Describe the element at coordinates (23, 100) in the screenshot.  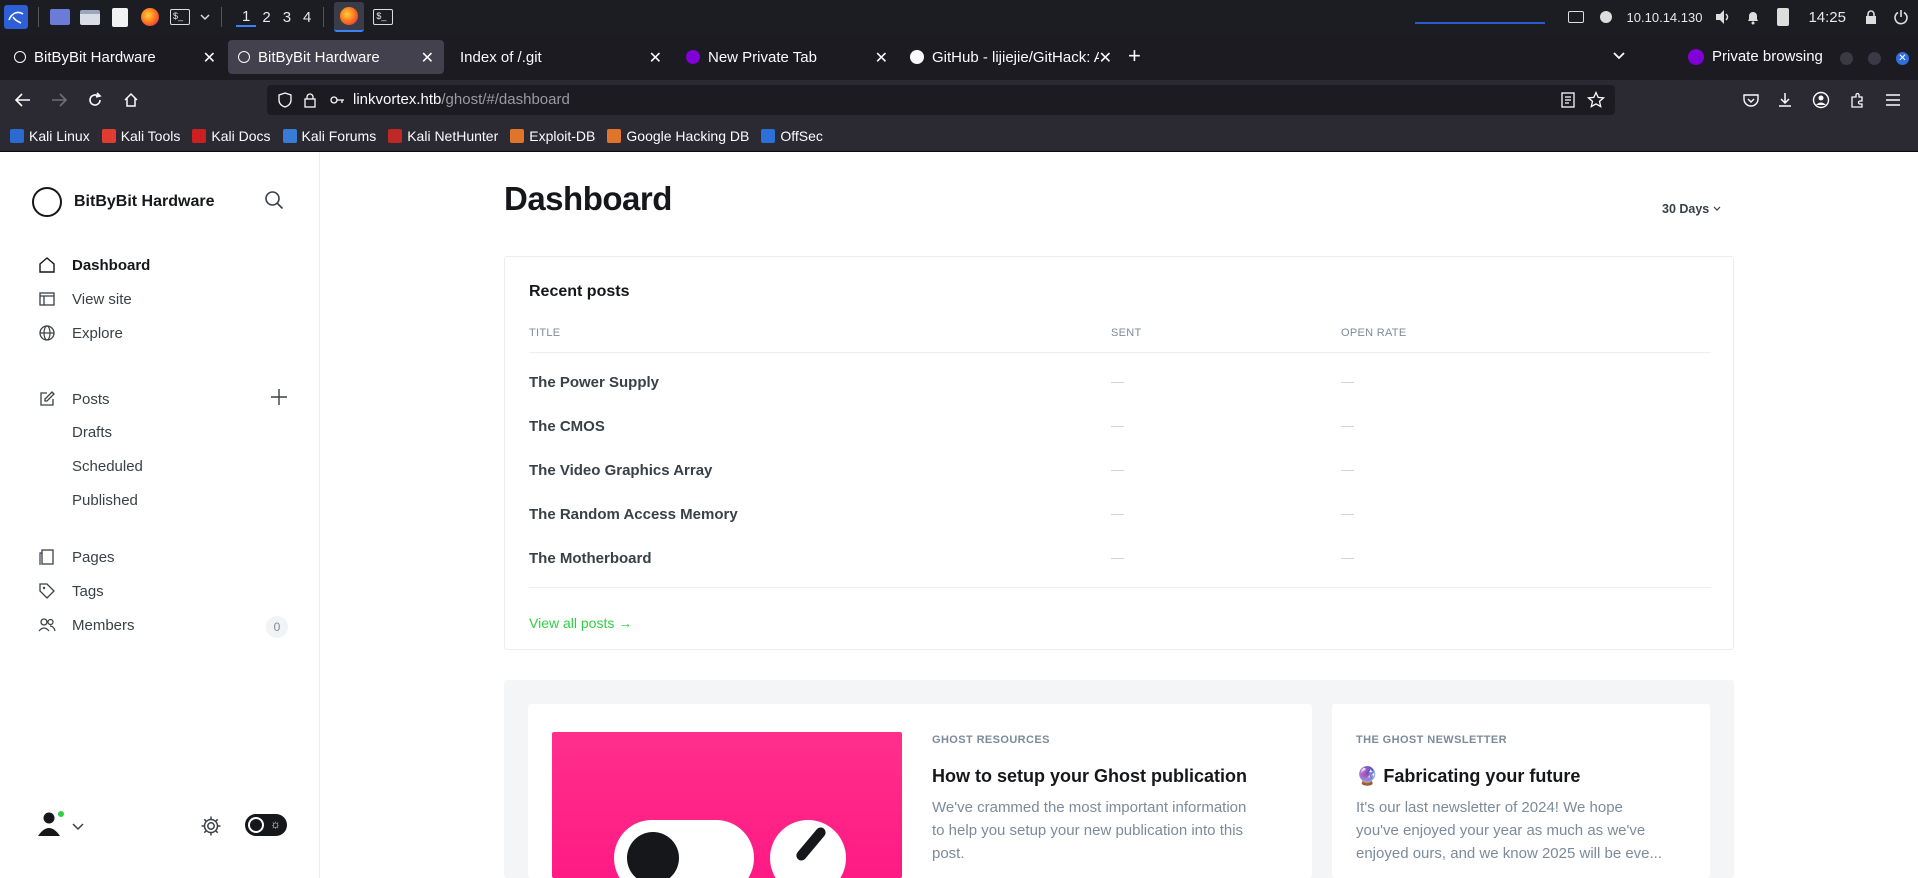
I see `back-button` at that location.